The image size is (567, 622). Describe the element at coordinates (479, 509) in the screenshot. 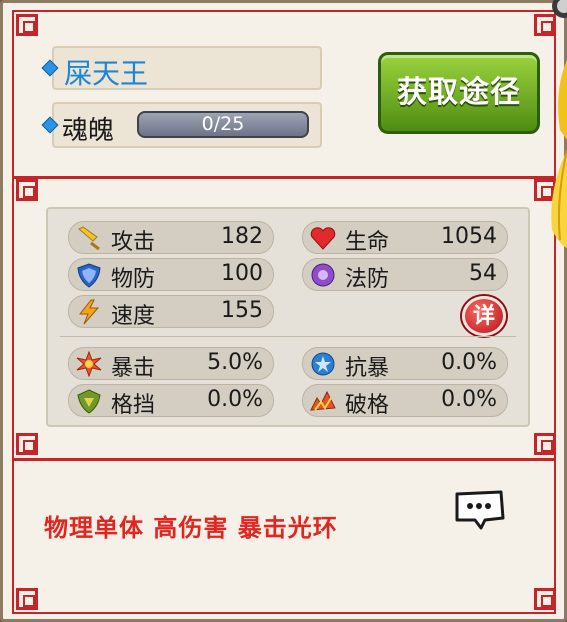

I see `chat-bubble-button` at that location.